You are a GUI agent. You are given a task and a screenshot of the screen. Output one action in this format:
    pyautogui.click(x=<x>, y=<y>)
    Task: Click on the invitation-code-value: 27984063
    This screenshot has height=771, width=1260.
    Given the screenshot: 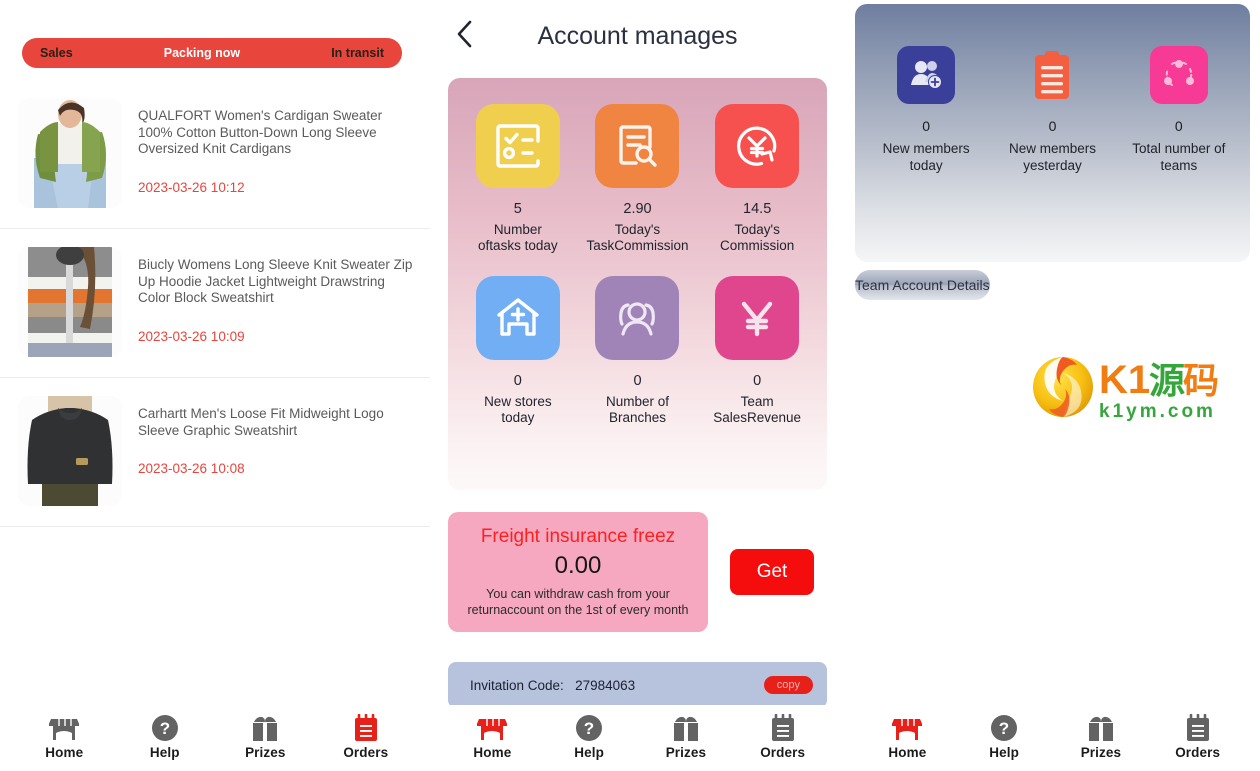 What is the action you would take?
    pyautogui.click(x=605, y=685)
    